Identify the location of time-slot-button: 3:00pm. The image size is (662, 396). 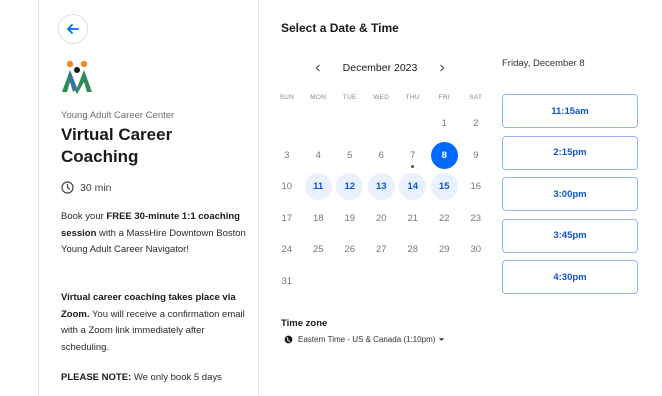
(570, 194).